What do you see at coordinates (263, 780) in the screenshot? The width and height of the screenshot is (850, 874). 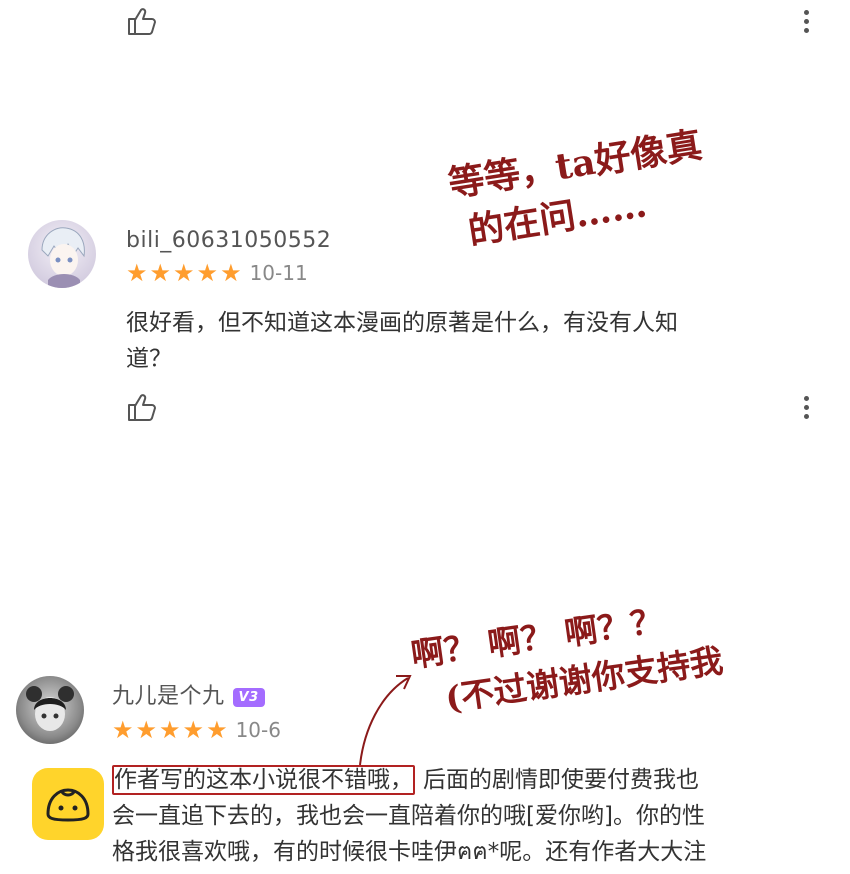 I see `highlighted-text: 作者写的这本小说很不错哦，` at bounding box center [263, 780].